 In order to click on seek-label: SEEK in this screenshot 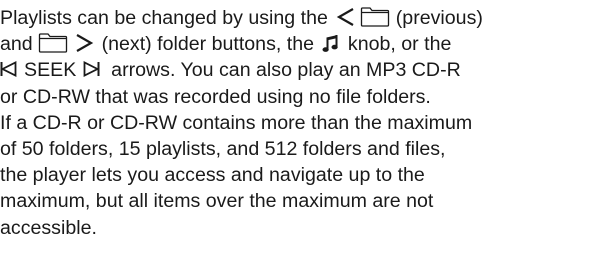, I will do `click(50, 70)`.